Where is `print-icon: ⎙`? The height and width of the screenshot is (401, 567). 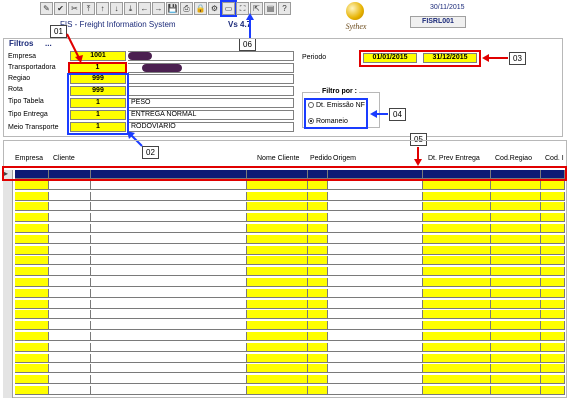
print-icon: ⎙ is located at coordinates (186, 8).